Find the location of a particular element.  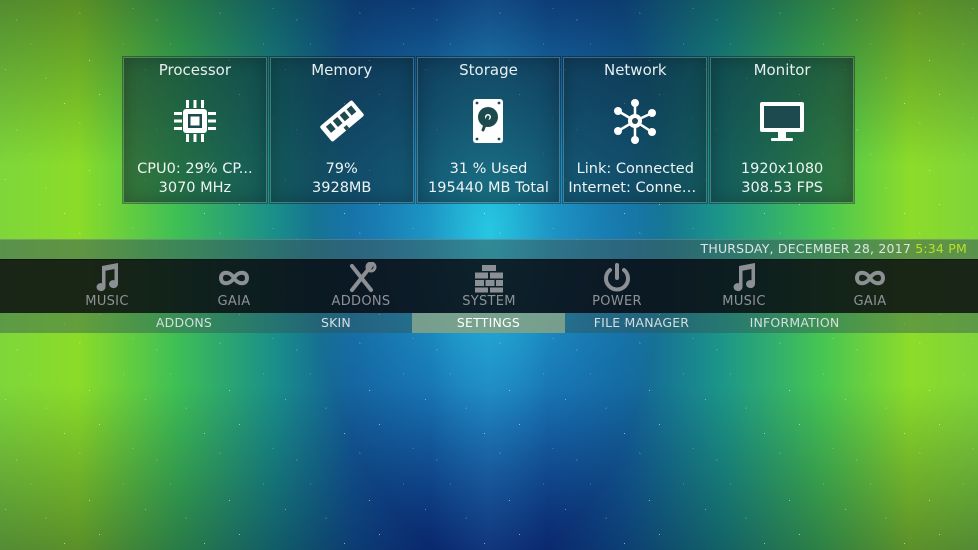

menu-item-system: SYSTEM is located at coordinates (489, 286).